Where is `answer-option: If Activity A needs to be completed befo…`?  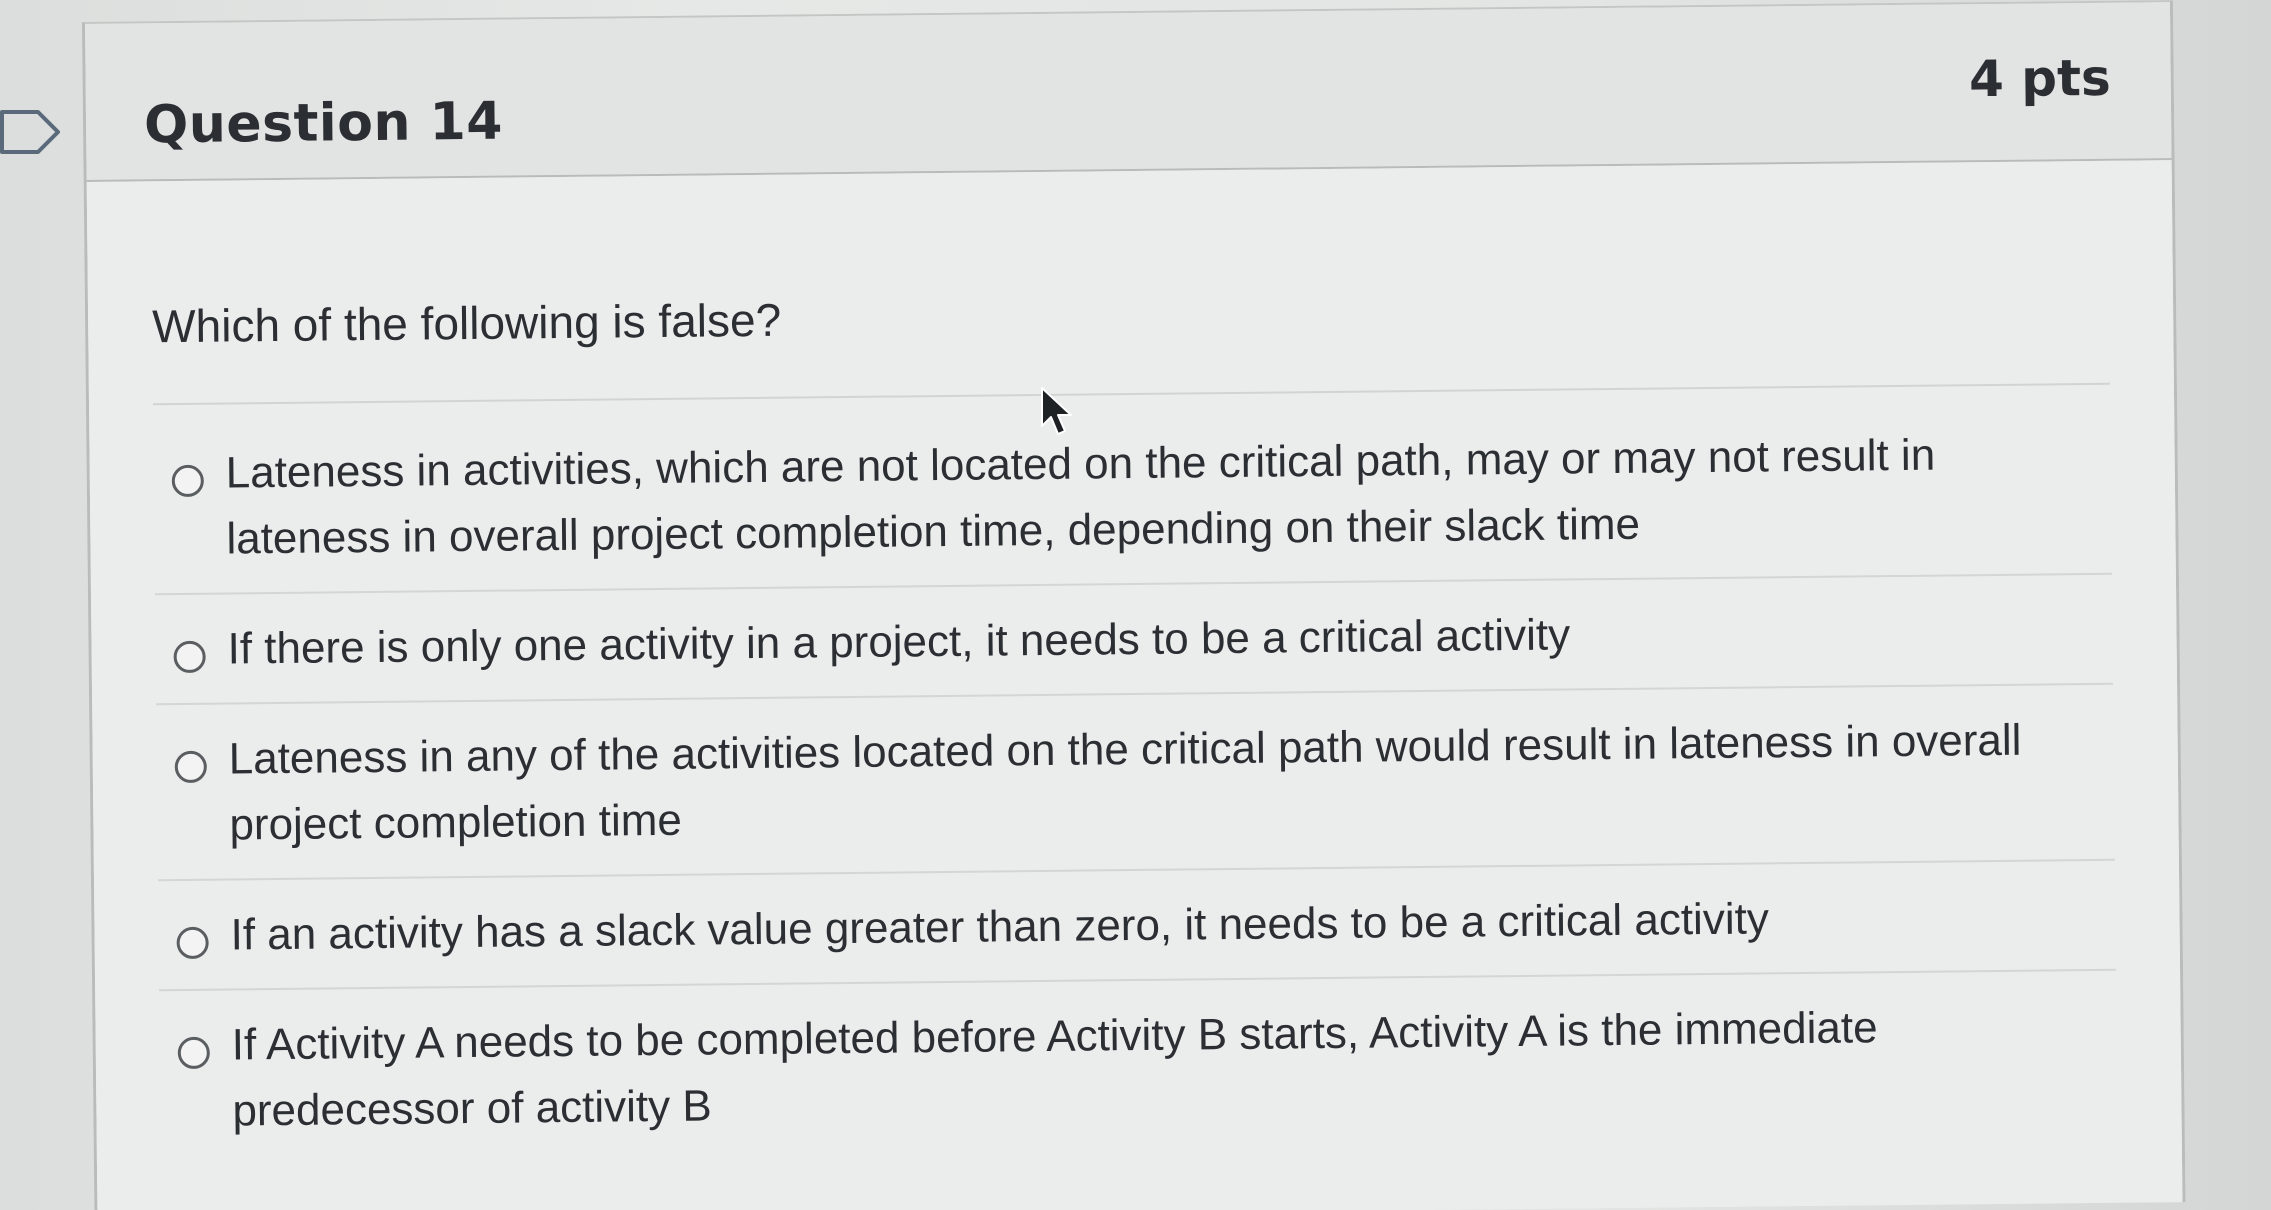
answer-option: If Activity A needs to be completed befo… is located at coordinates (1138, 1068).